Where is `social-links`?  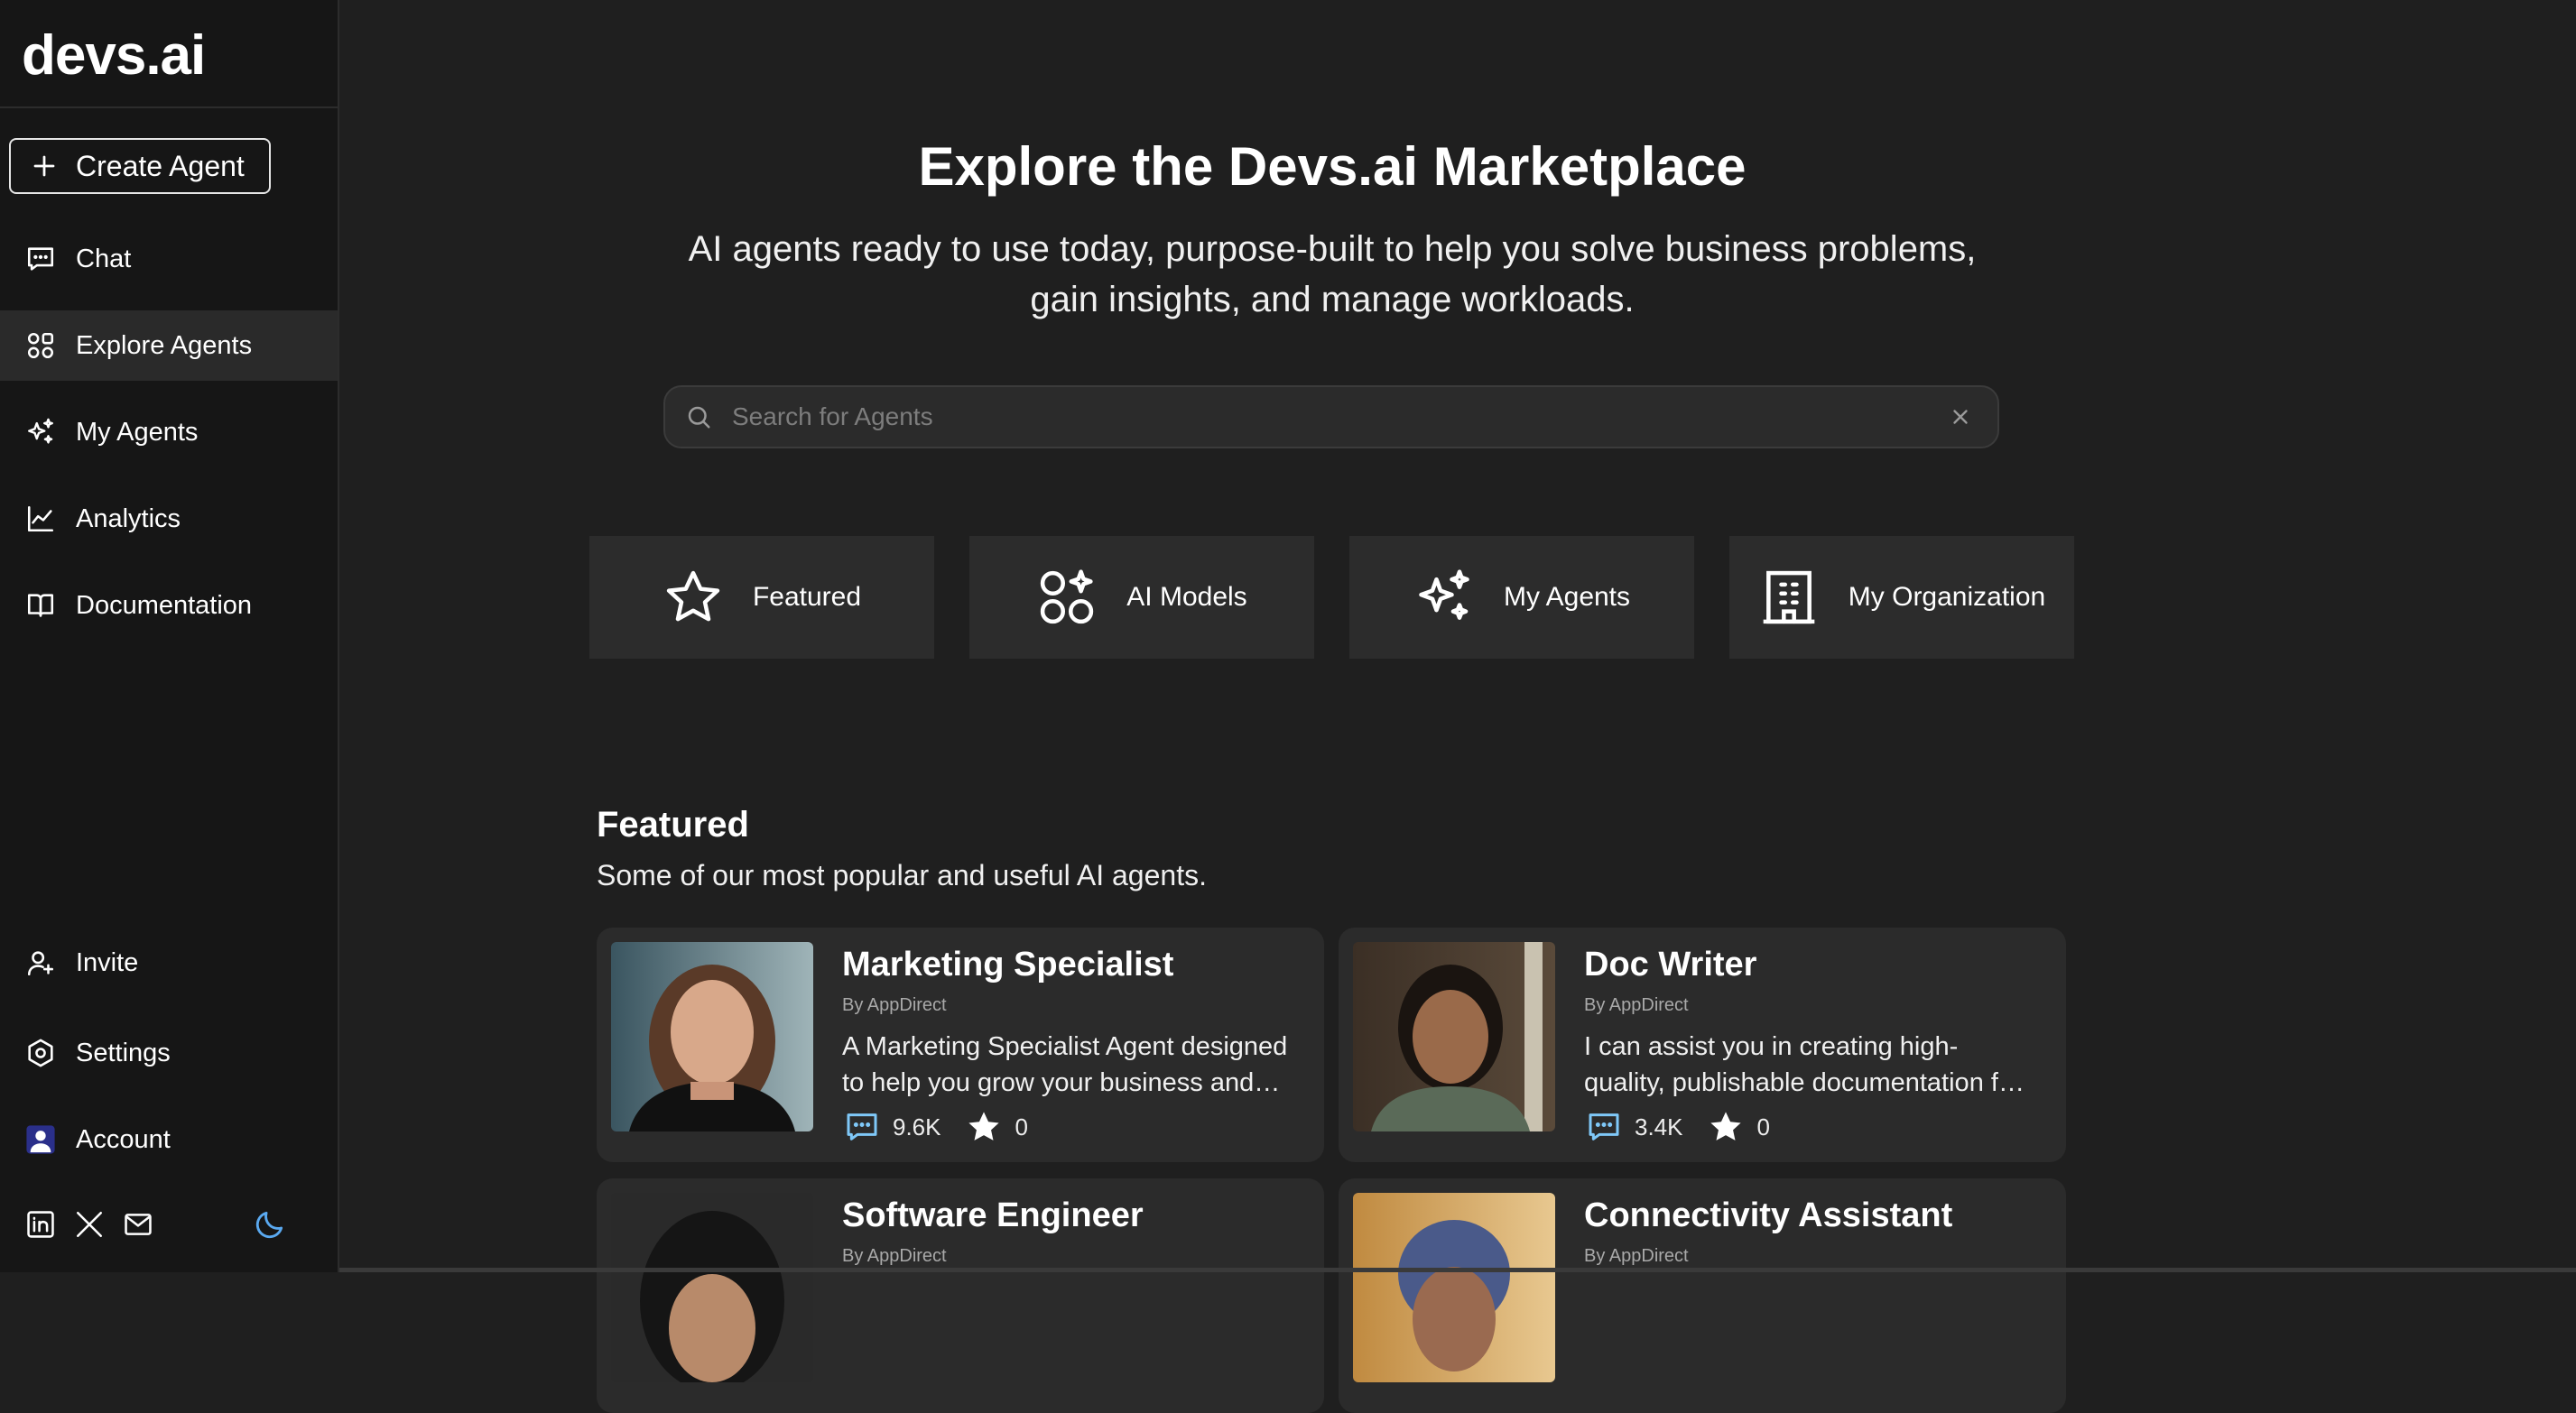
social-links is located at coordinates (89, 1224).